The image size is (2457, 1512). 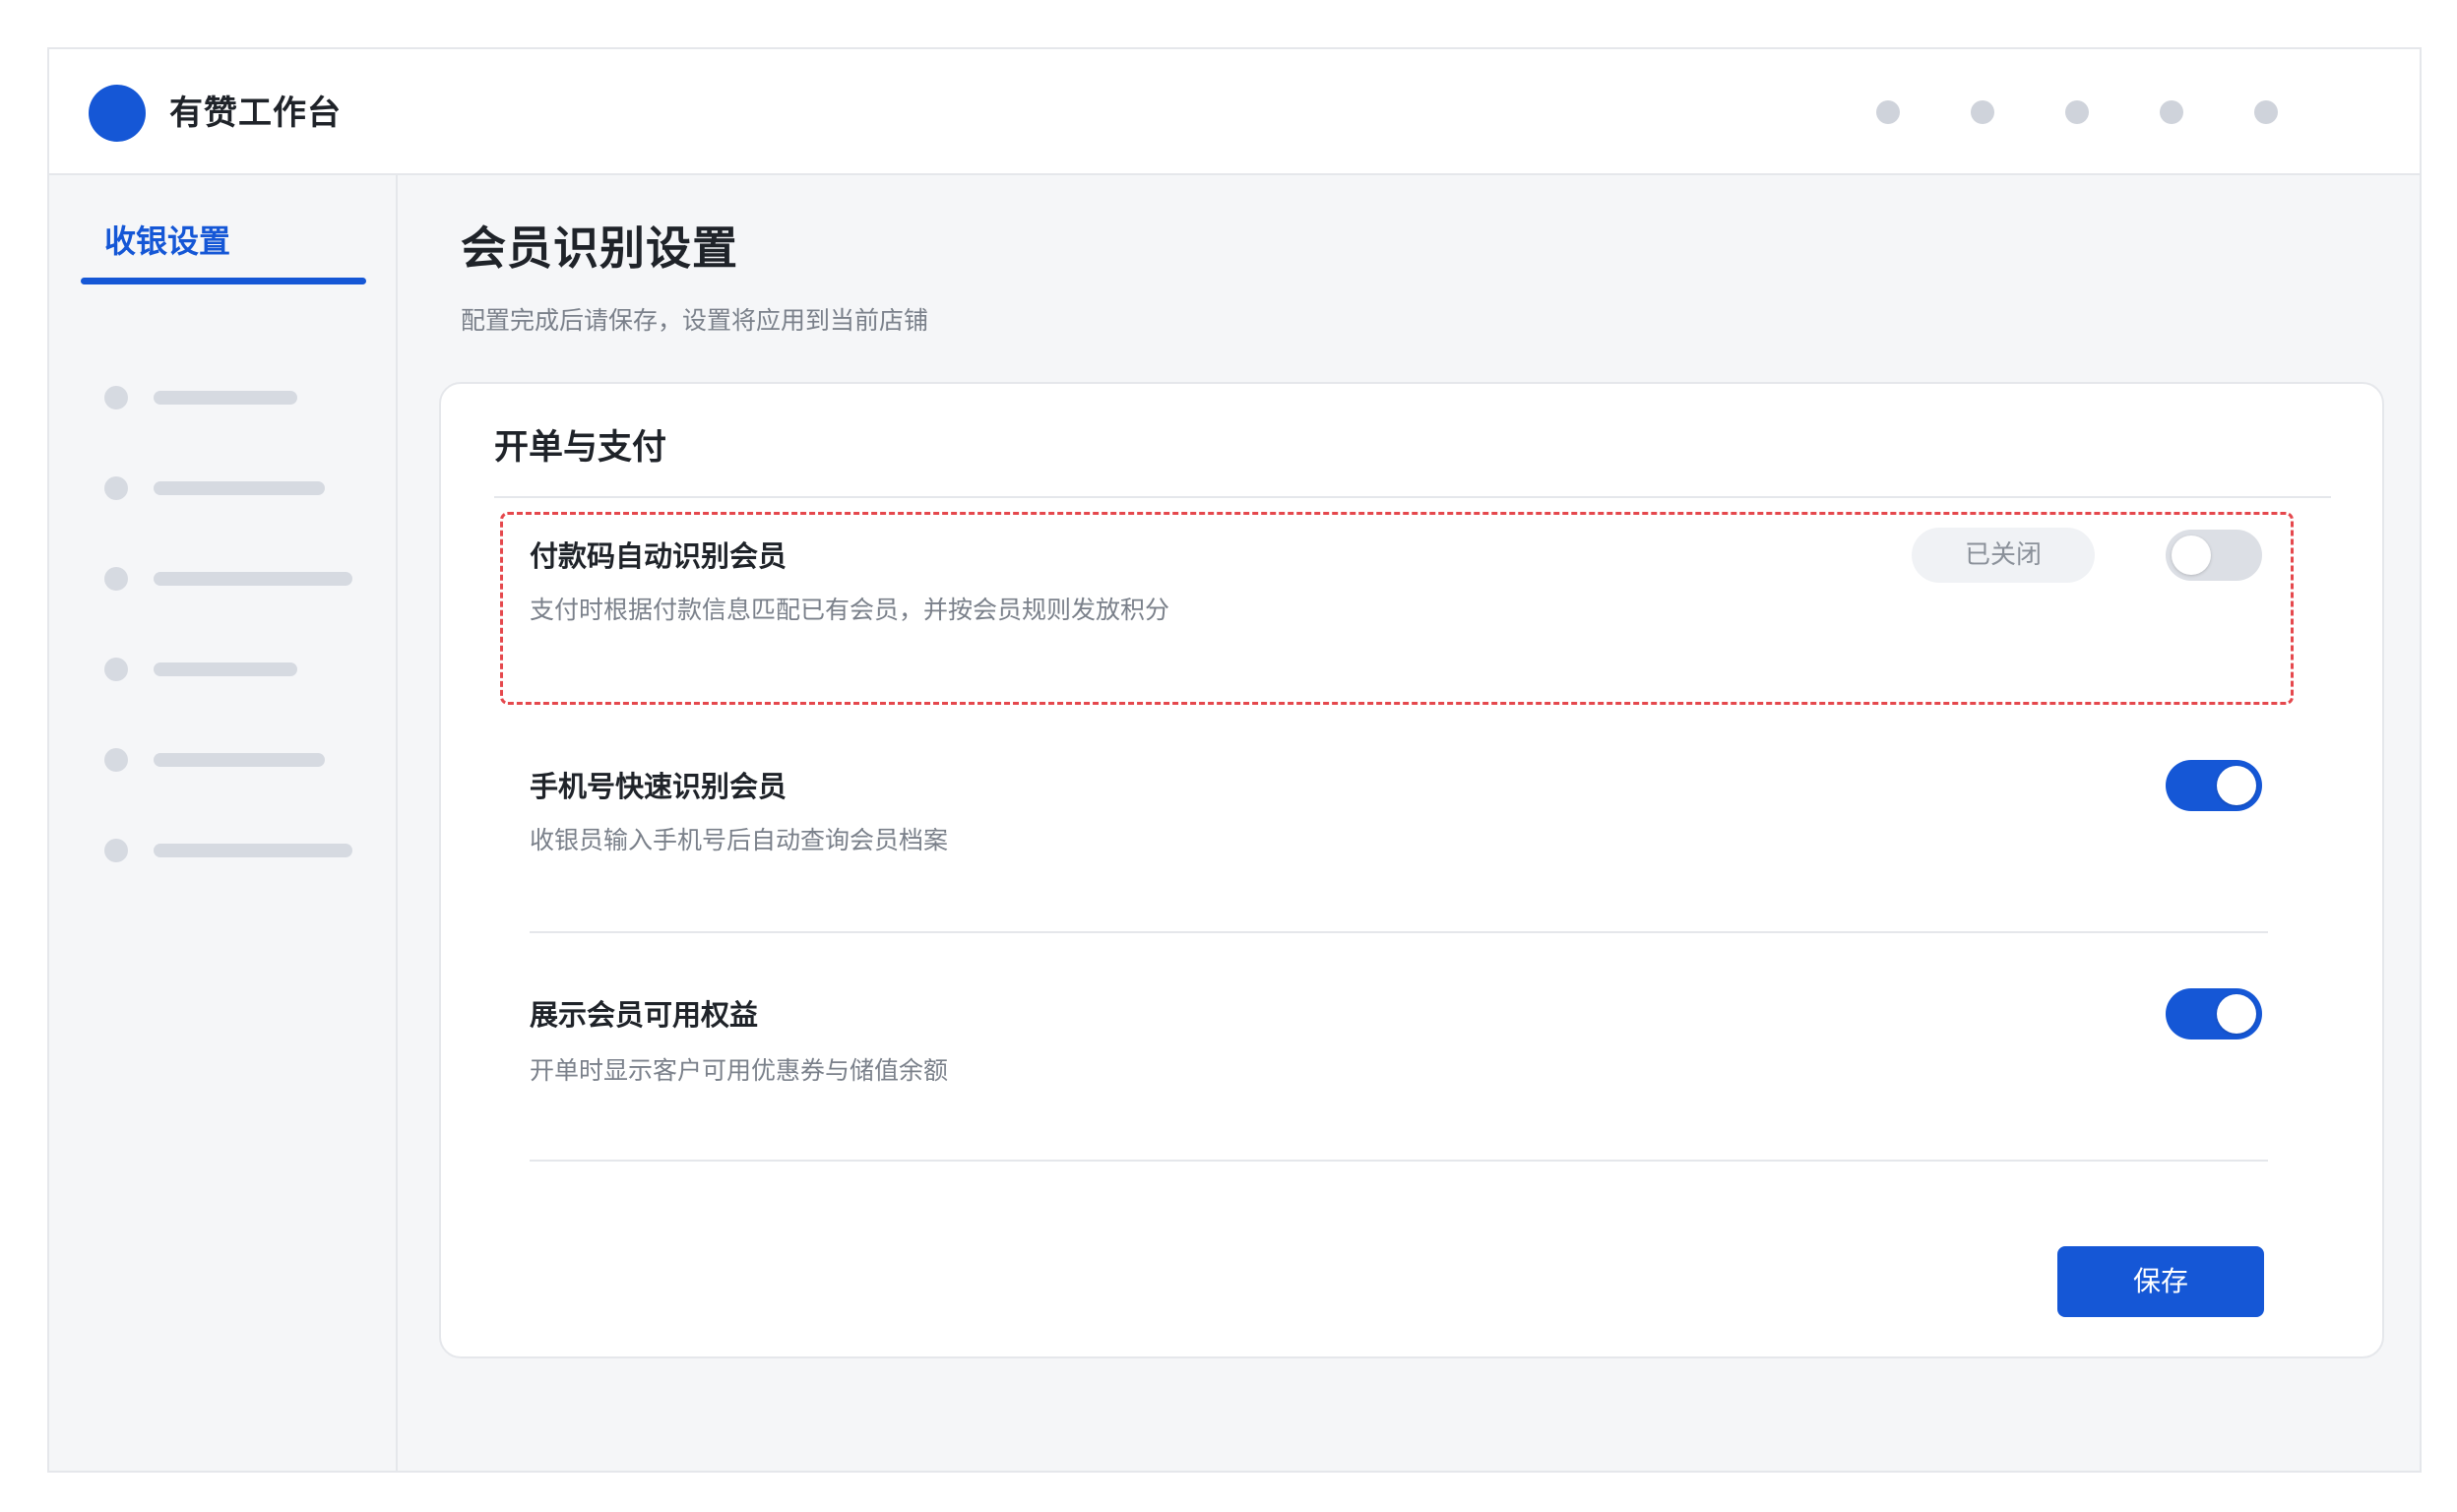 What do you see at coordinates (2214, 1014) in the screenshot?
I see `toggle-show-member-benefits` at bounding box center [2214, 1014].